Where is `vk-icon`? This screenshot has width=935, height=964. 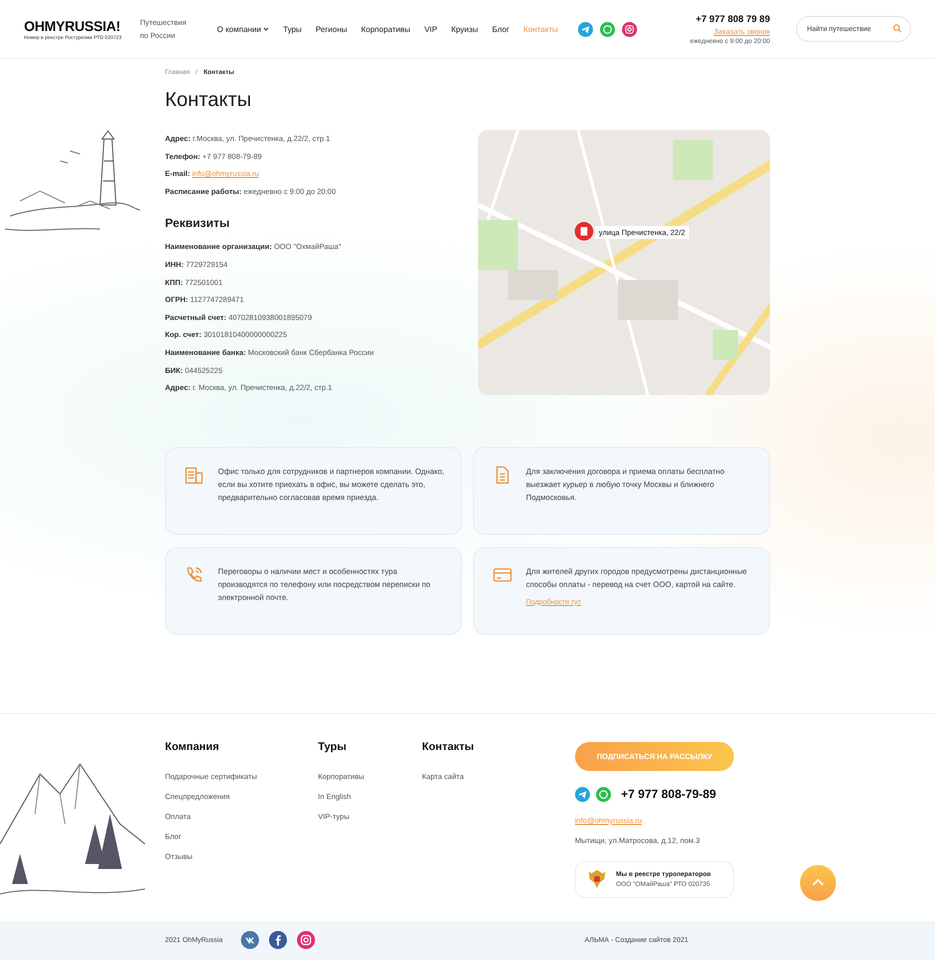
vk-icon is located at coordinates (249, 940).